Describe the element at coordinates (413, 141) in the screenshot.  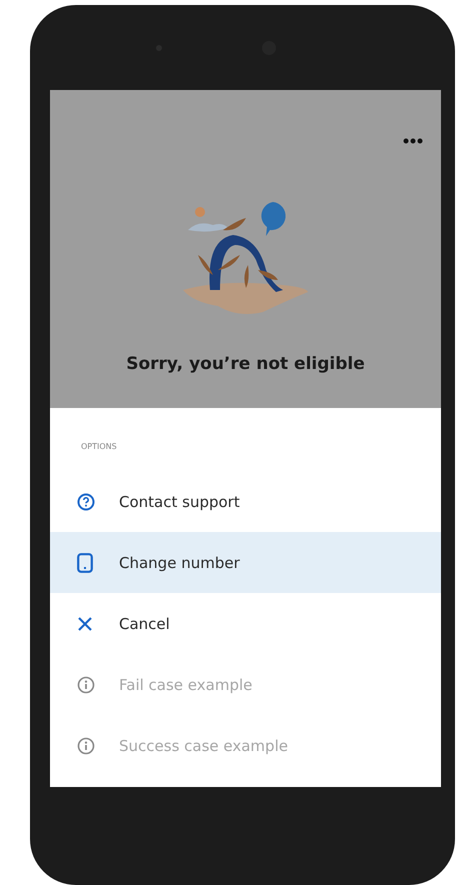
I see `more-icon` at that location.